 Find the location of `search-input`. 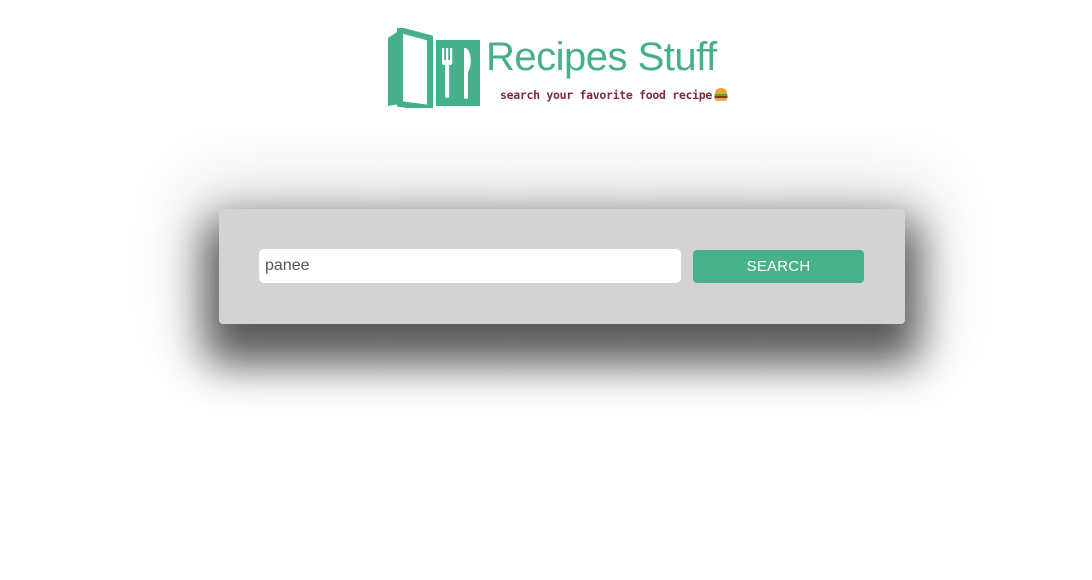

search-input is located at coordinates (470, 266).